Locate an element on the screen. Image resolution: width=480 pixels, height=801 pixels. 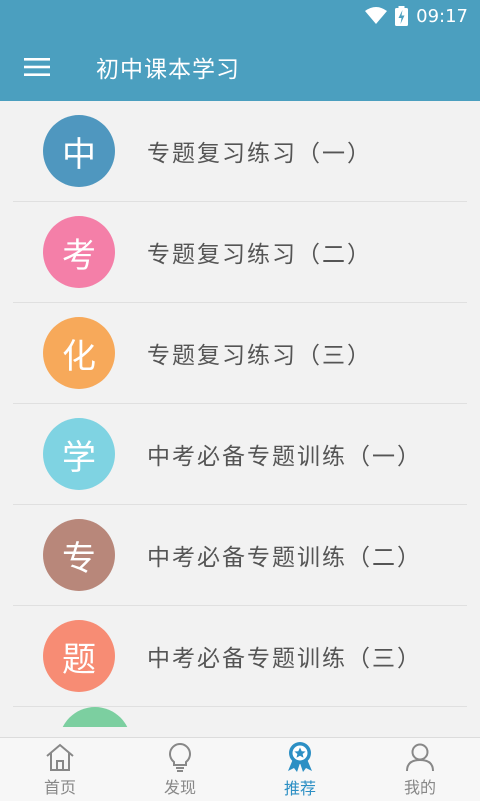
status-bar: 09:17 is located at coordinates (240, 16).